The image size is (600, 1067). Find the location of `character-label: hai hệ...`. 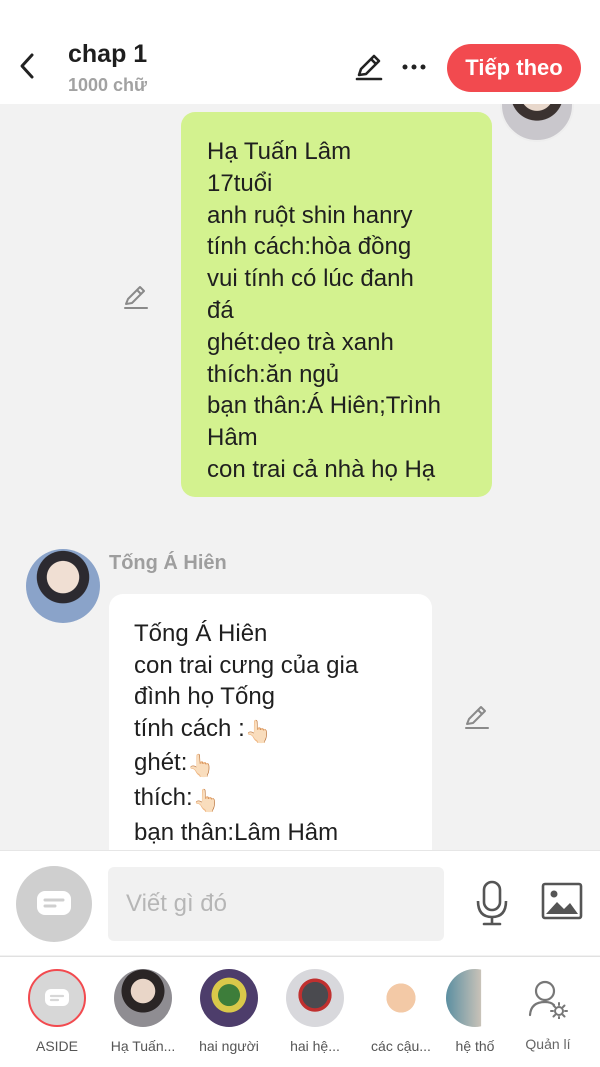

character-label: hai hệ... is located at coordinates (315, 1046).